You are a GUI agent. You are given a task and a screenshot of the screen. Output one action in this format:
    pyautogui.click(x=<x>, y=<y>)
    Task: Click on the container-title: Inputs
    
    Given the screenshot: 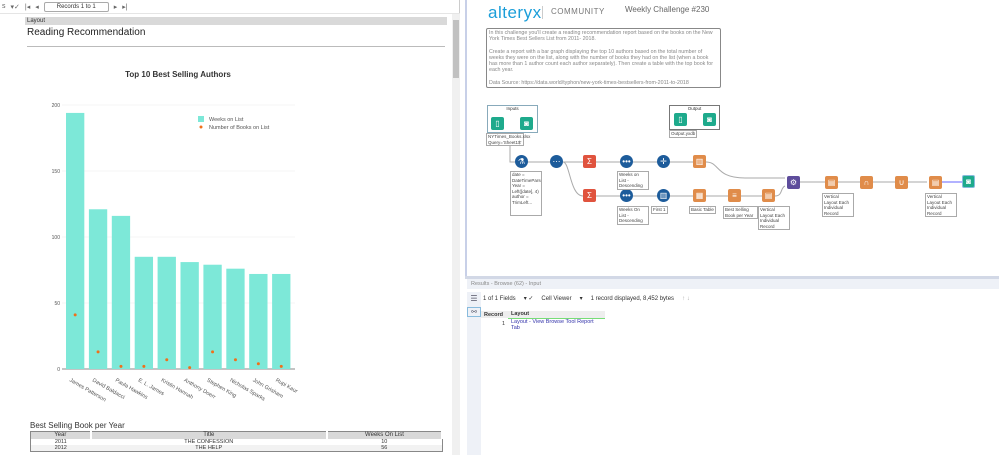 What is the action you would take?
    pyautogui.click(x=512, y=108)
    